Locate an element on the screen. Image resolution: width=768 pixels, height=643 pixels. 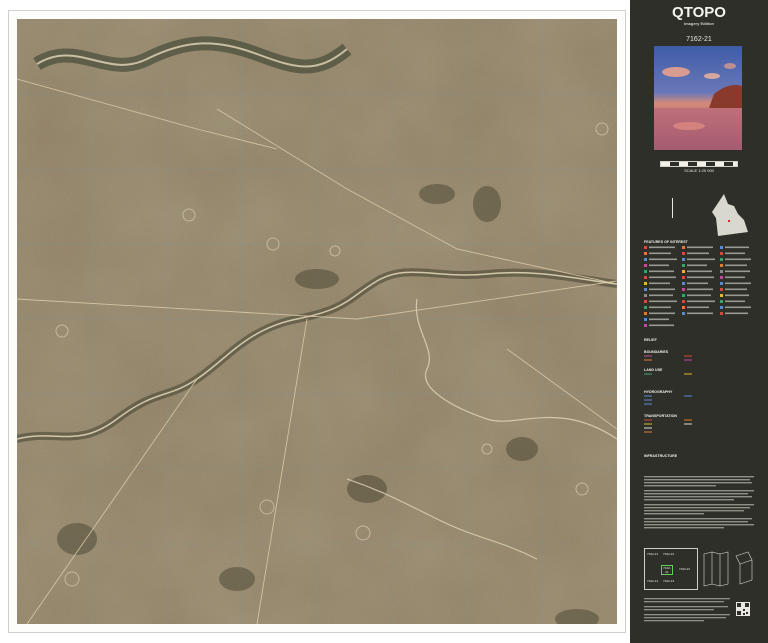
cover-photo is located at coordinates (698, 98).